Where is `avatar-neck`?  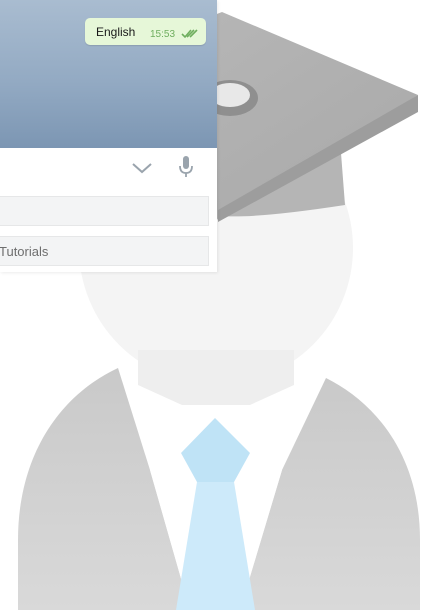
avatar-neck is located at coordinates (216, 377).